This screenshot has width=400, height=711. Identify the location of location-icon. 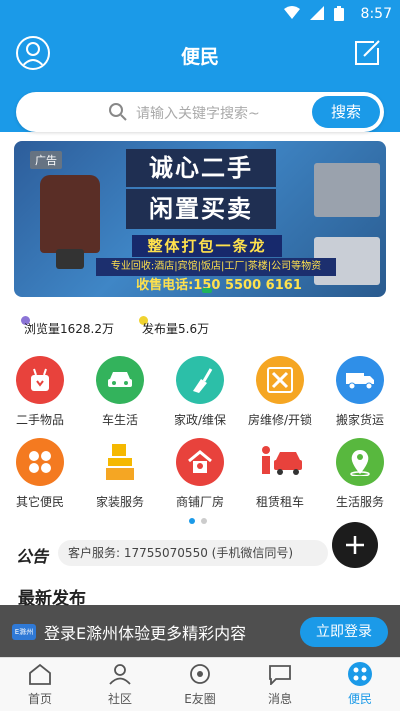
(360, 462).